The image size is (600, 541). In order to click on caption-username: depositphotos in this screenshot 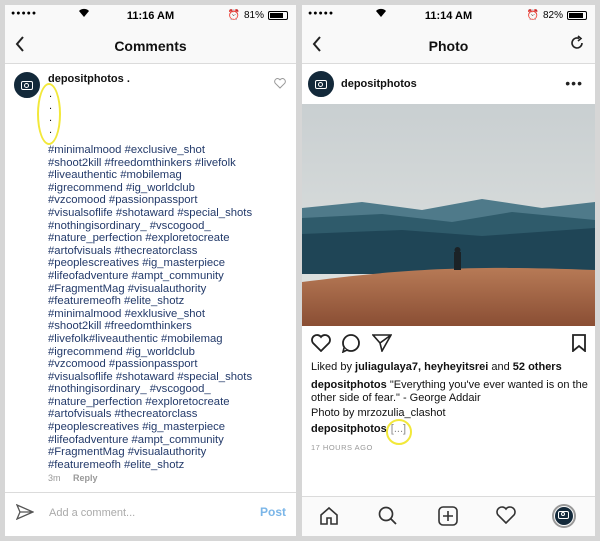, I will do `click(349, 385)`.